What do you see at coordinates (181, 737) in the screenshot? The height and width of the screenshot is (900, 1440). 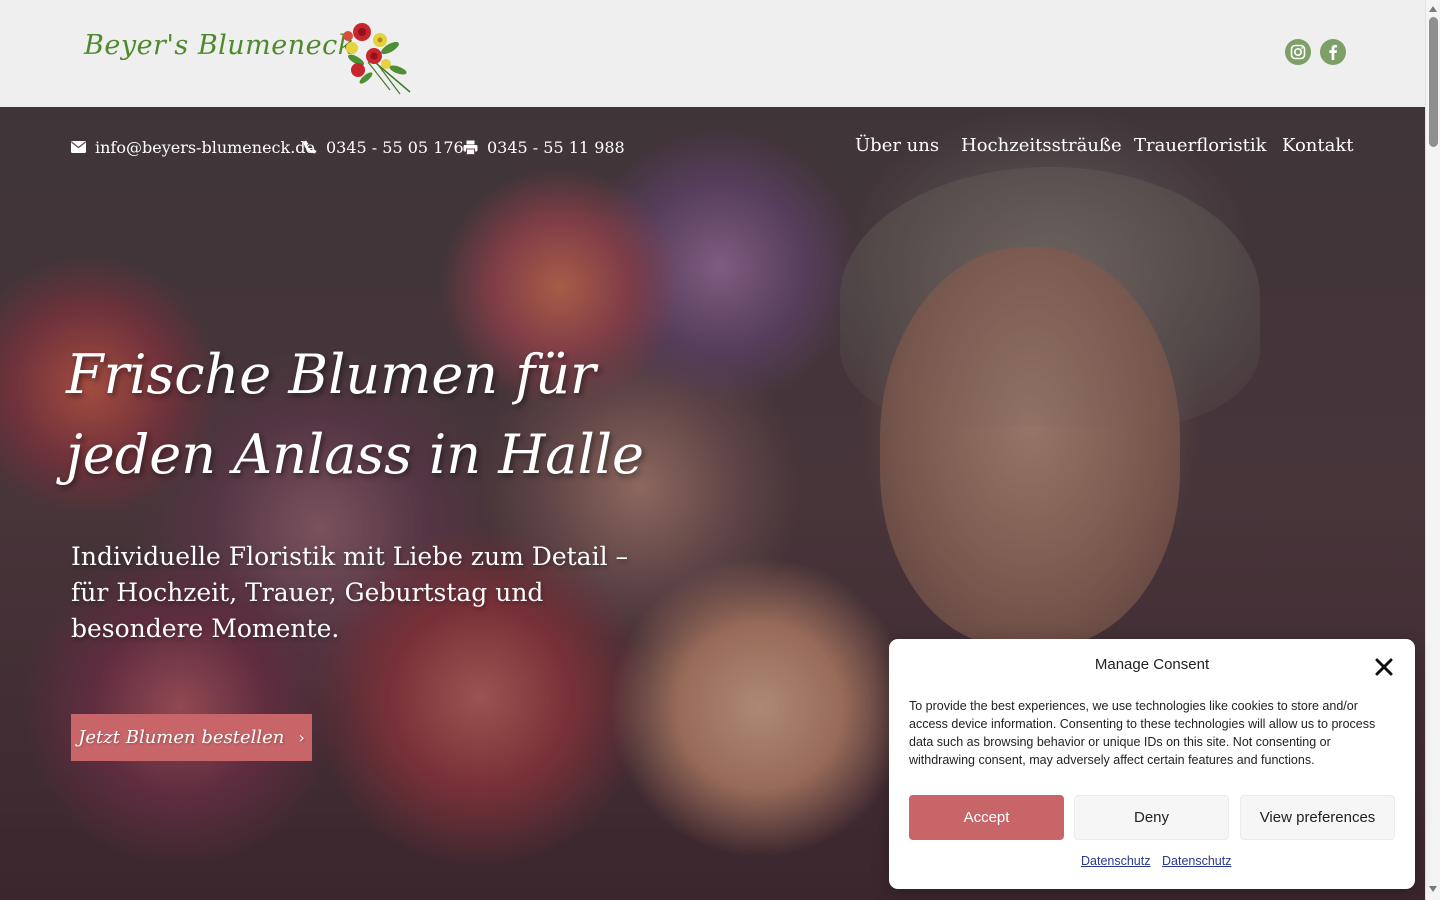 I see `order-flowers-button-label: Jetzt Blumen bestellen` at bounding box center [181, 737].